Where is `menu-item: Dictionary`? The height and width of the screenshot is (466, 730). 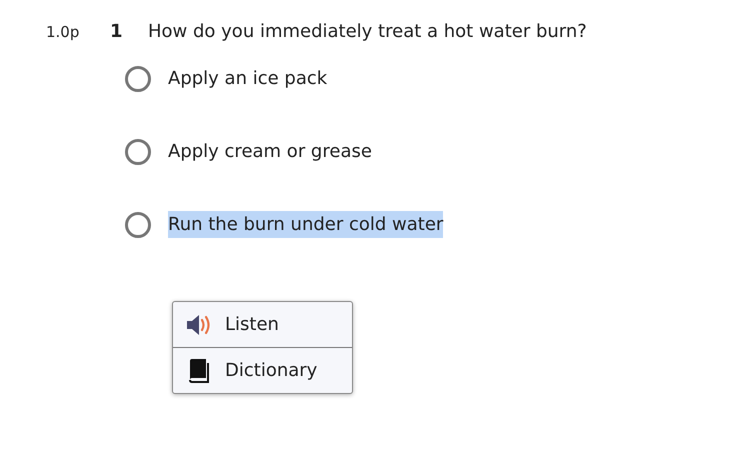
menu-item: Dictionary is located at coordinates (262, 370).